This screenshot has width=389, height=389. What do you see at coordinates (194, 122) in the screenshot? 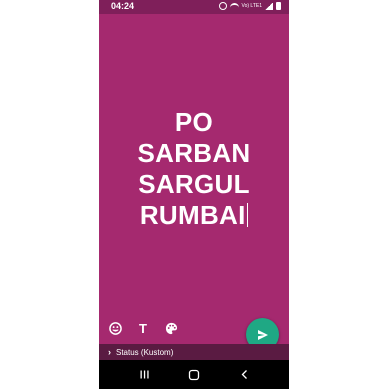
I see `status-text-line: PO` at bounding box center [194, 122].